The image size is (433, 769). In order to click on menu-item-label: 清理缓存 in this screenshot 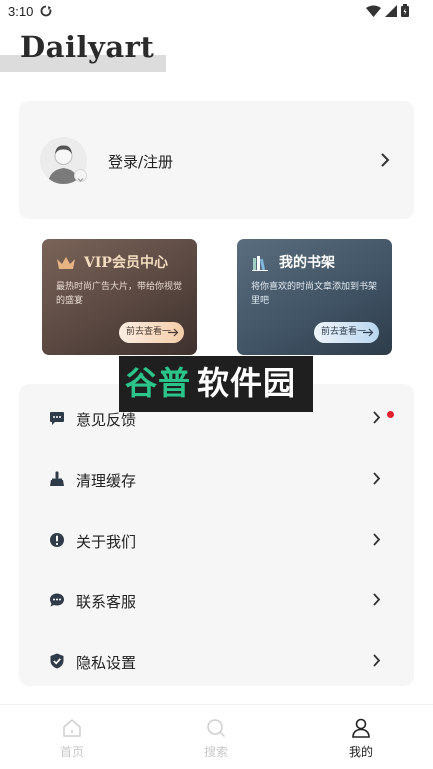, I will do `click(106, 481)`.